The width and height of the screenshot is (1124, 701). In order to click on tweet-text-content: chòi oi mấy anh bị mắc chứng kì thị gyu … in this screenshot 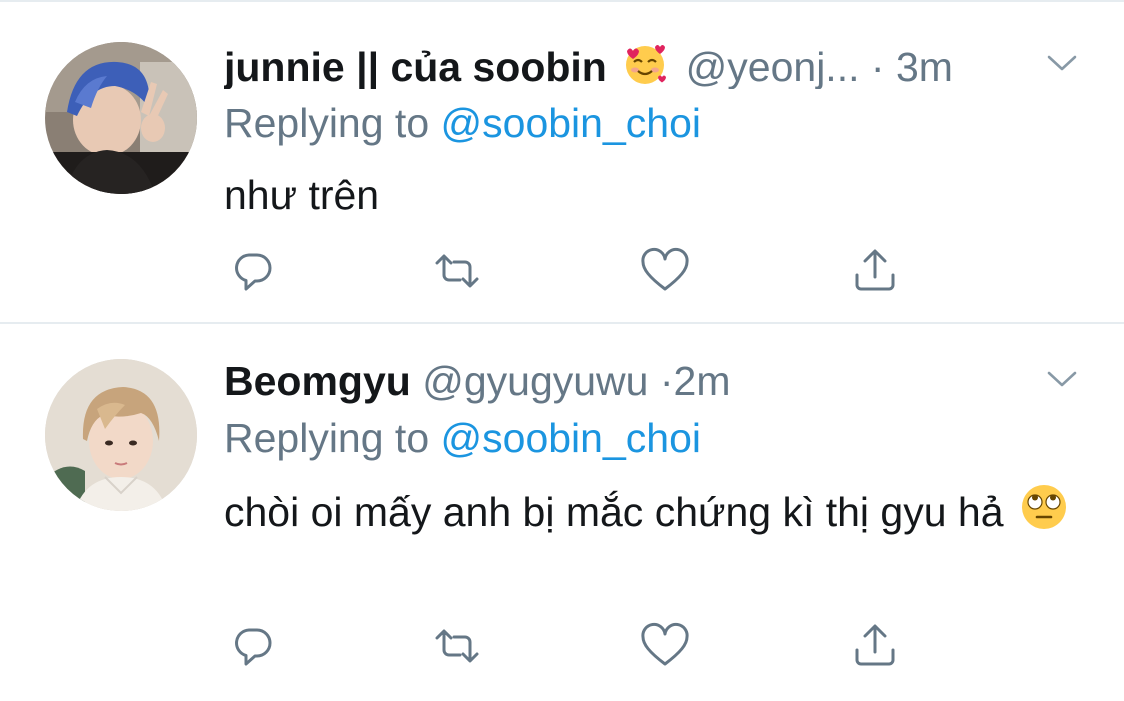, I will do `click(614, 512)`.